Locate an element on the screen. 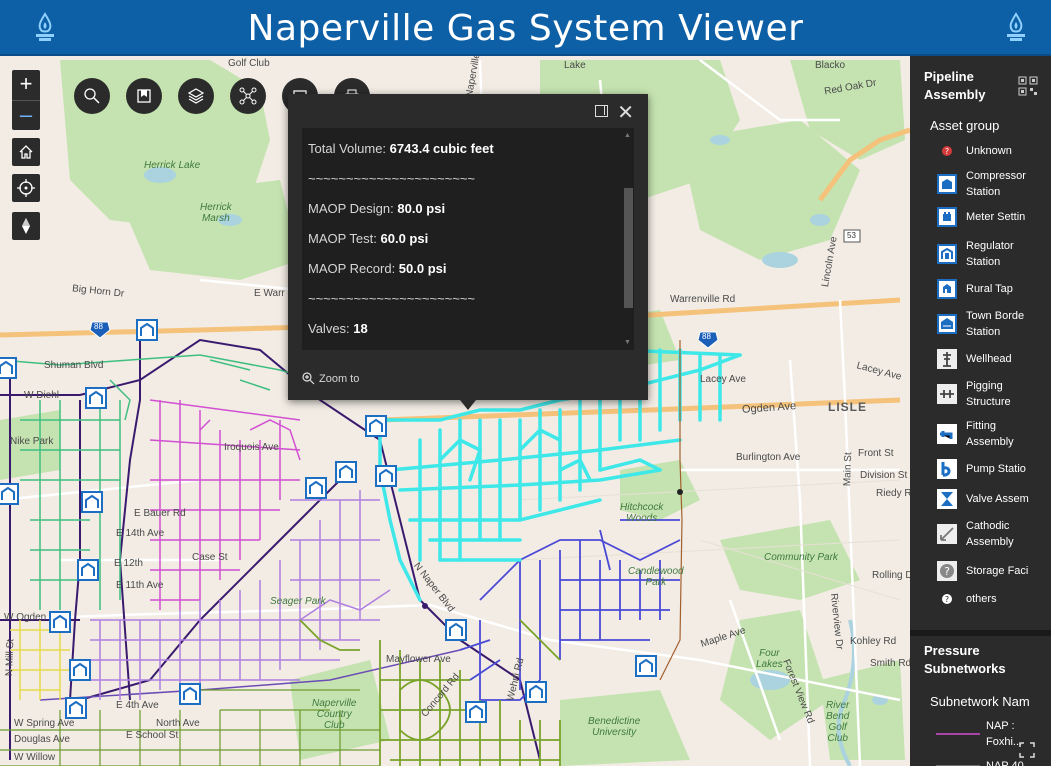  legend-item: ? Storage Faci is located at coordinates (993, 571).